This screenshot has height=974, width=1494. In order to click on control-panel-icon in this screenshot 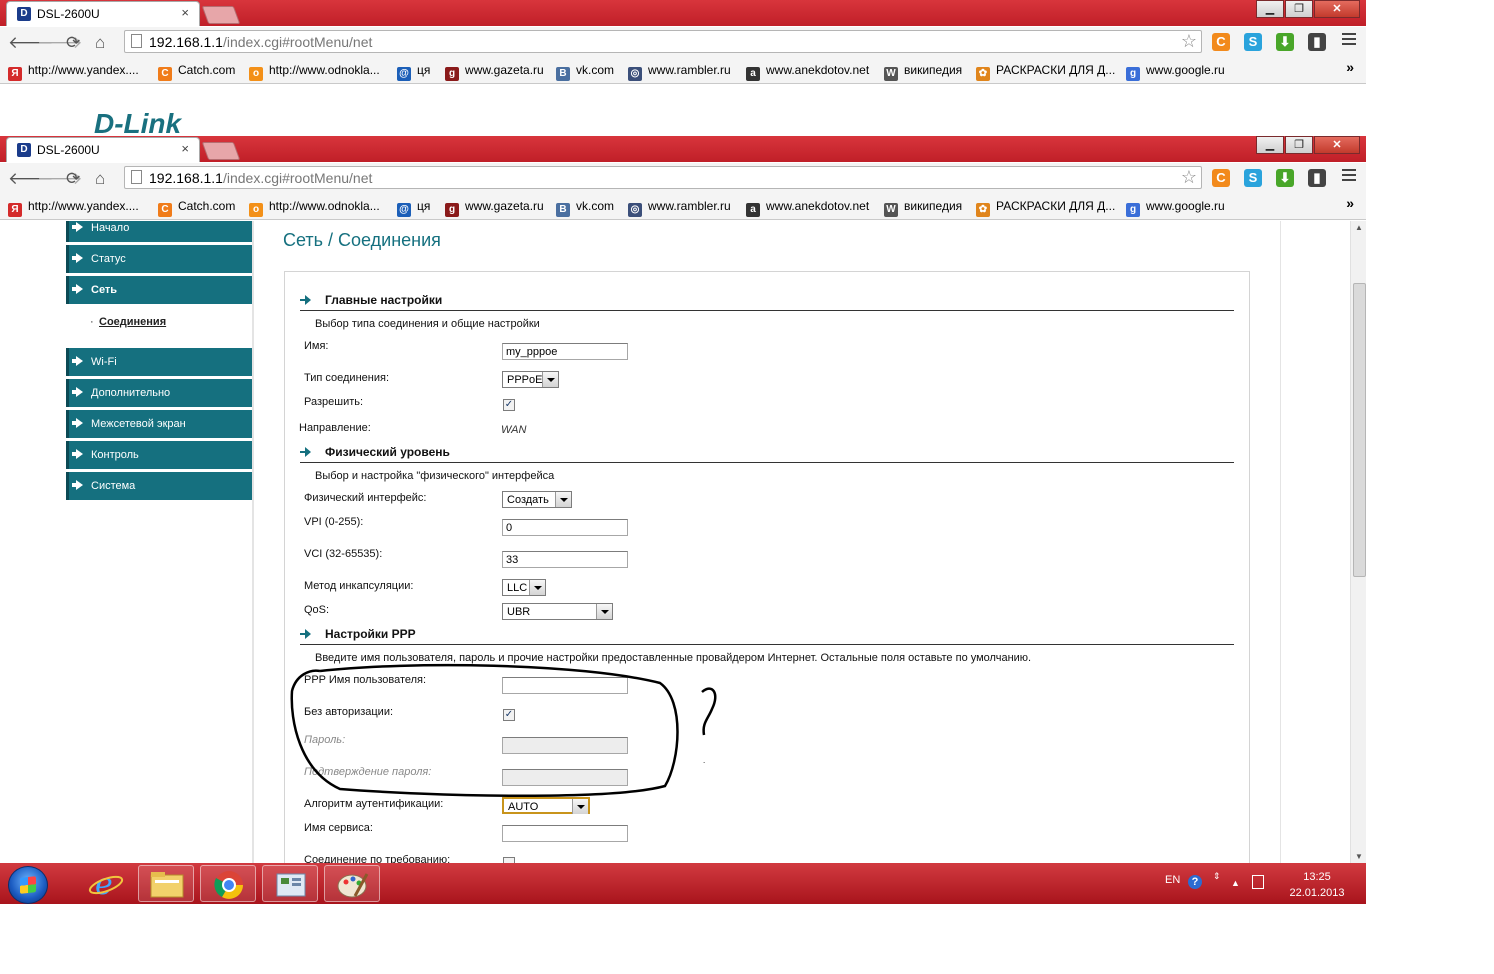, I will do `click(290, 883)`.